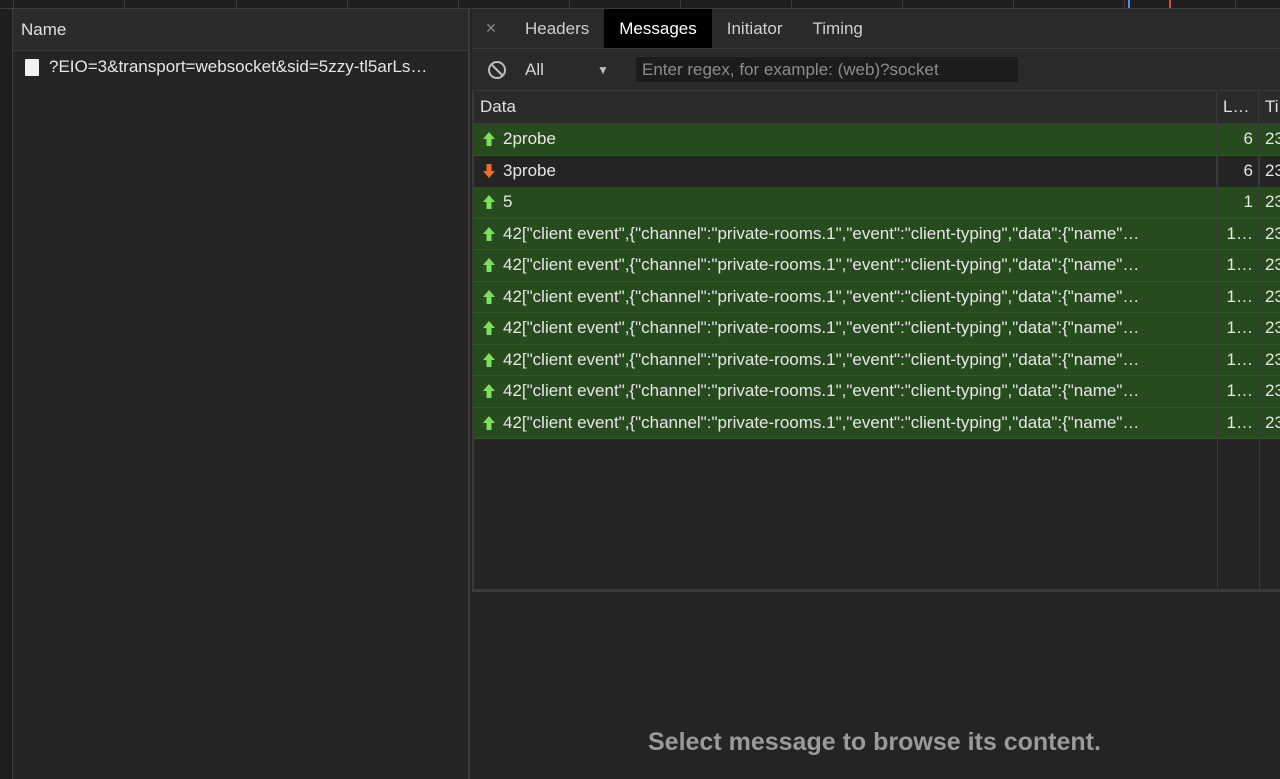 This screenshot has height=779, width=1280. Describe the element at coordinates (658, 28) in the screenshot. I see `tab-messages: Messages` at that location.